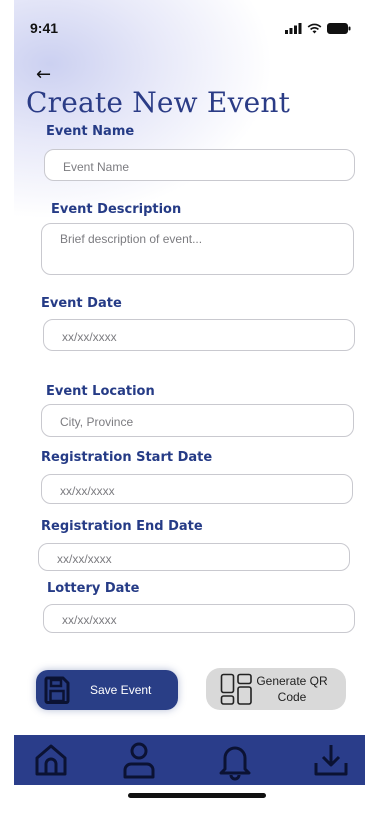 The height and width of the screenshot is (814, 369). Describe the element at coordinates (292, 689) in the screenshot. I see `generate-qr-label: Generate QR Code` at that location.